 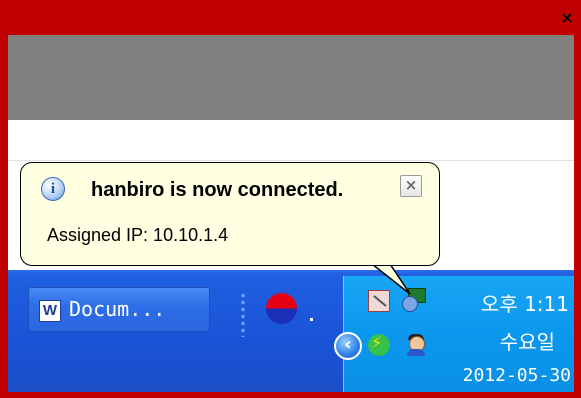 I want to click on balloon-close-button: ×, so click(x=411, y=186).